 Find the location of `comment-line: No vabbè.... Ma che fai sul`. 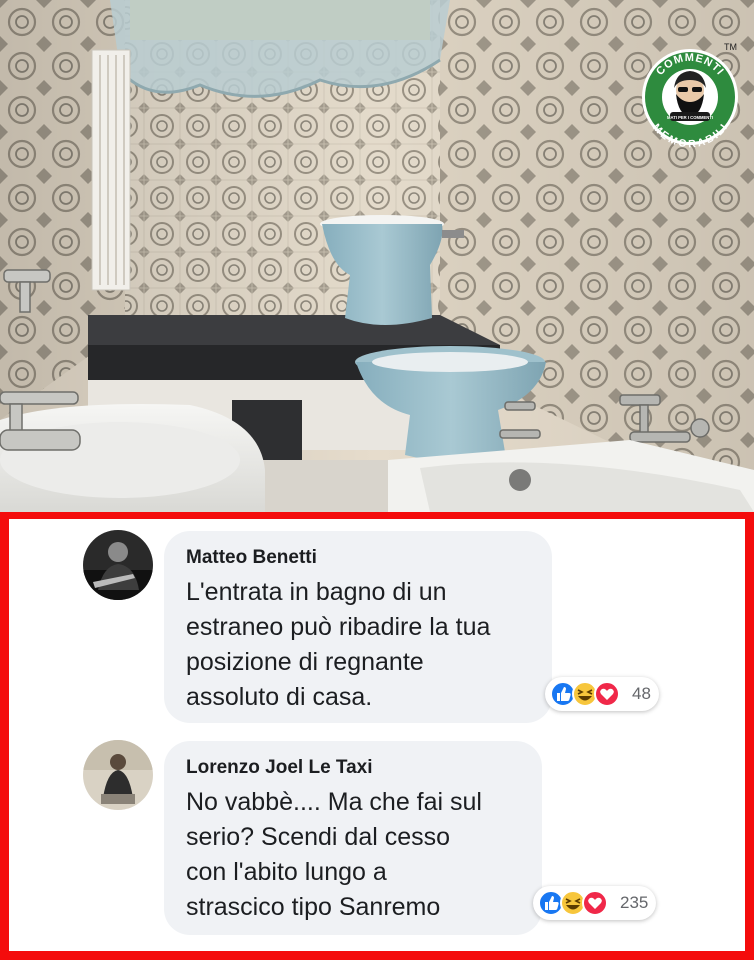

comment-line: No vabbè.... Ma che fai sul is located at coordinates (334, 802).